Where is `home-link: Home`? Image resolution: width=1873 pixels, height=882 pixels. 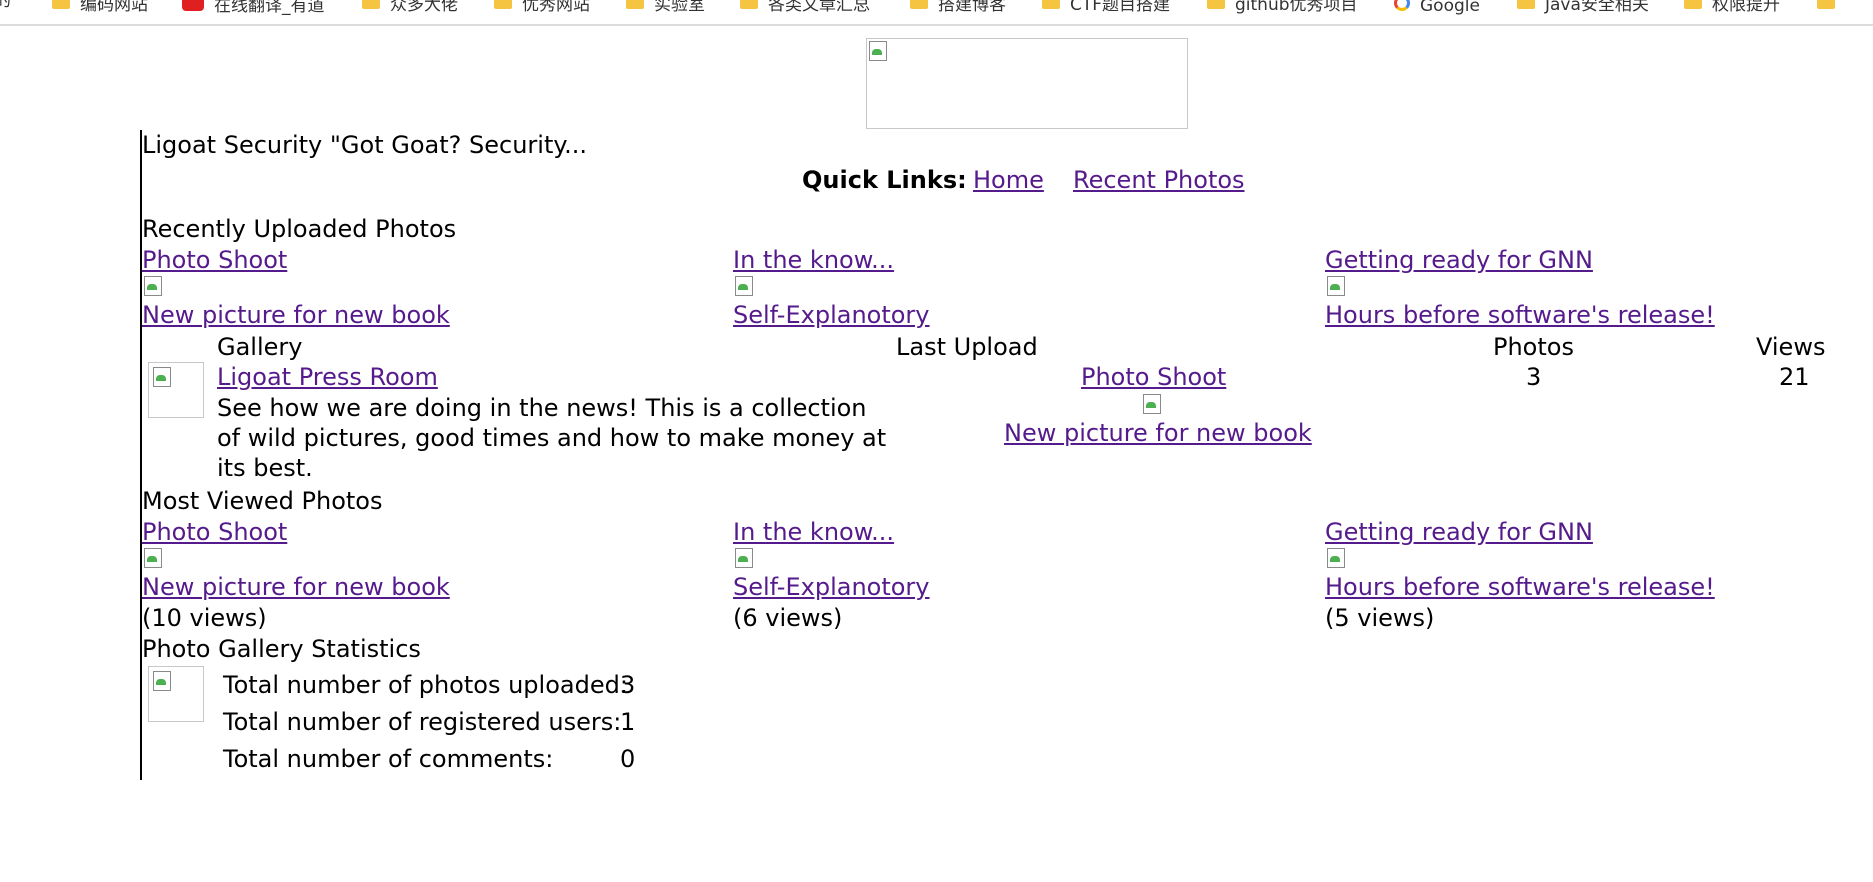 home-link: Home is located at coordinates (1008, 180).